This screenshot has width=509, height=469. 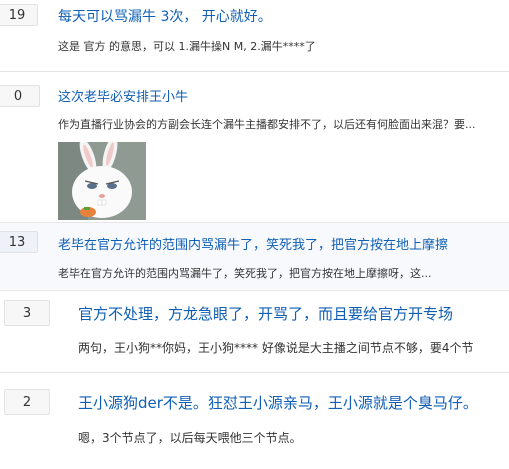 I want to click on reply-count: 19, so click(x=19, y=15).